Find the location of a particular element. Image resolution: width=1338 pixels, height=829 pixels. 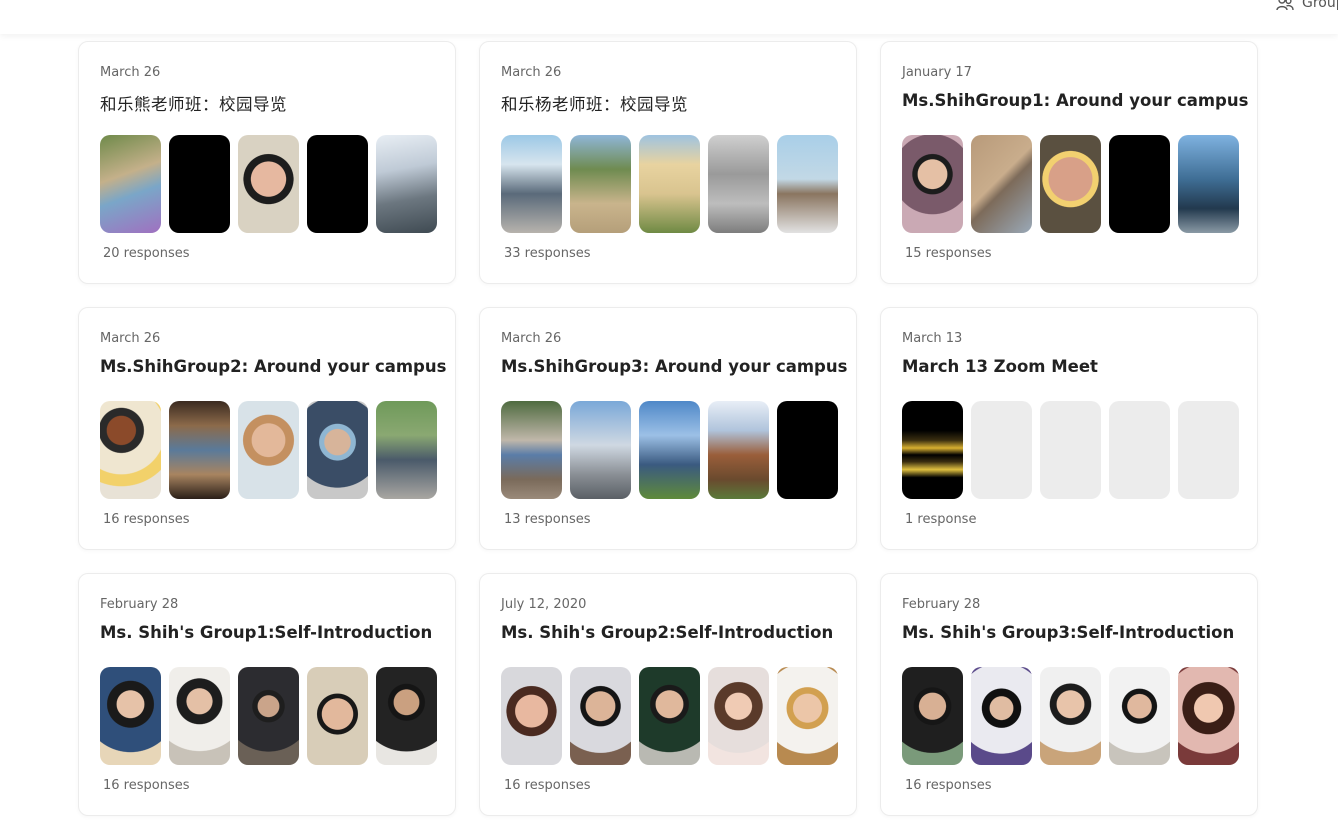

card-title: Ms. Shih's Group2:Self-Introduction is located at coordinates (667, 632).